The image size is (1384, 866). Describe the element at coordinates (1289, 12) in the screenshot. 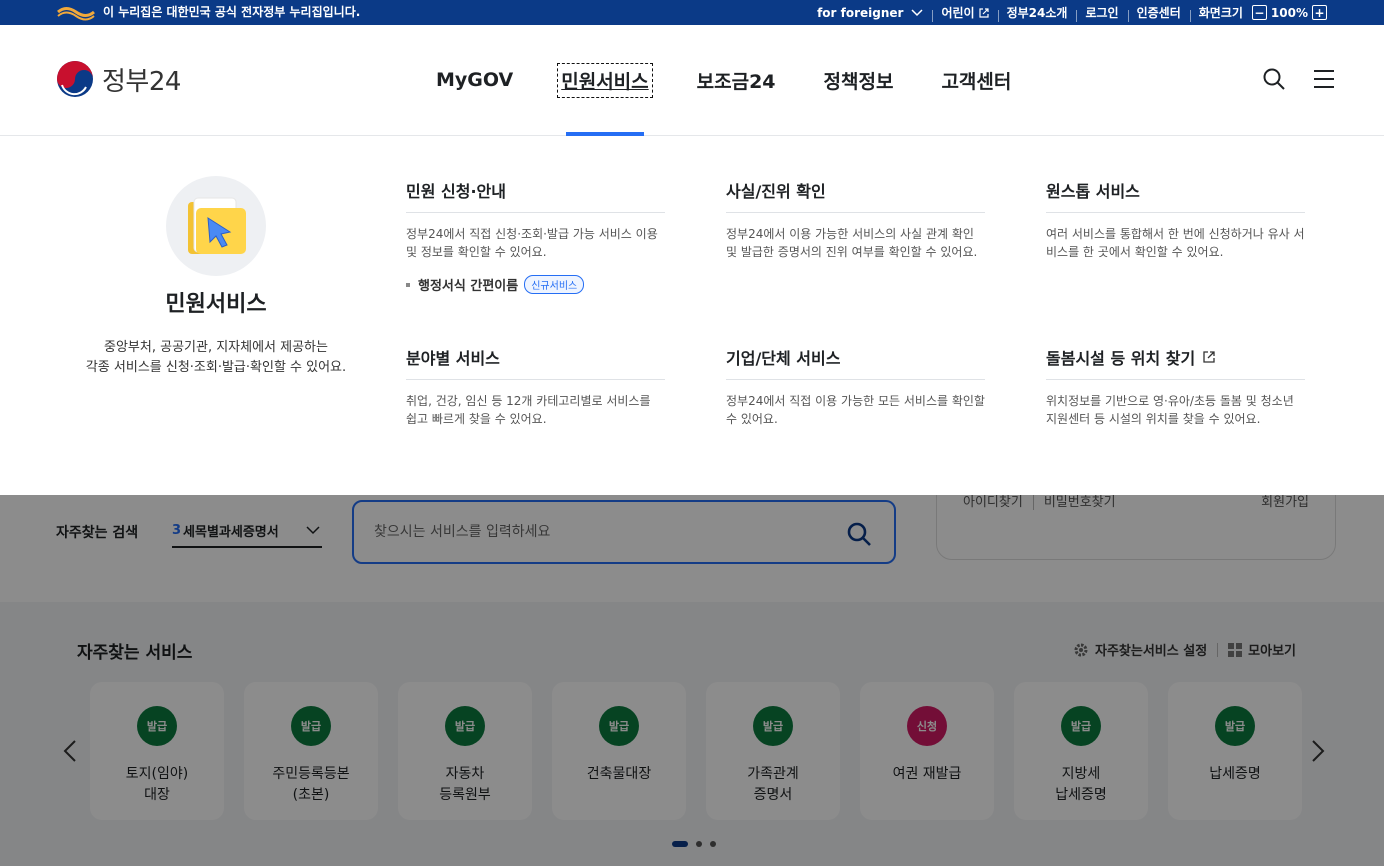

I see `zoom-level: 100%` at that location.